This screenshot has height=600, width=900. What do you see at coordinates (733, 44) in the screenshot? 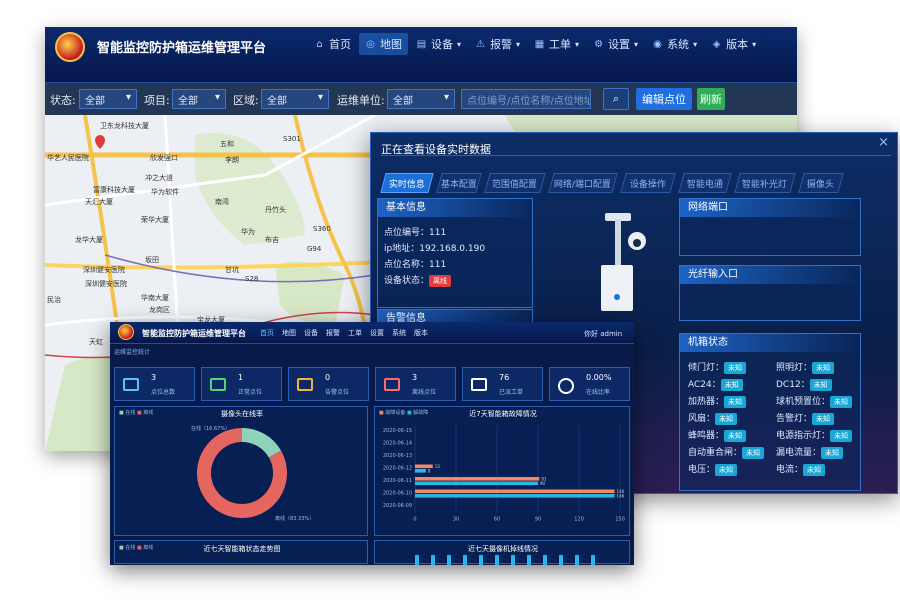
I see `nav-layers: ◈ 版本 ▾` at bounding box center [733, 44].